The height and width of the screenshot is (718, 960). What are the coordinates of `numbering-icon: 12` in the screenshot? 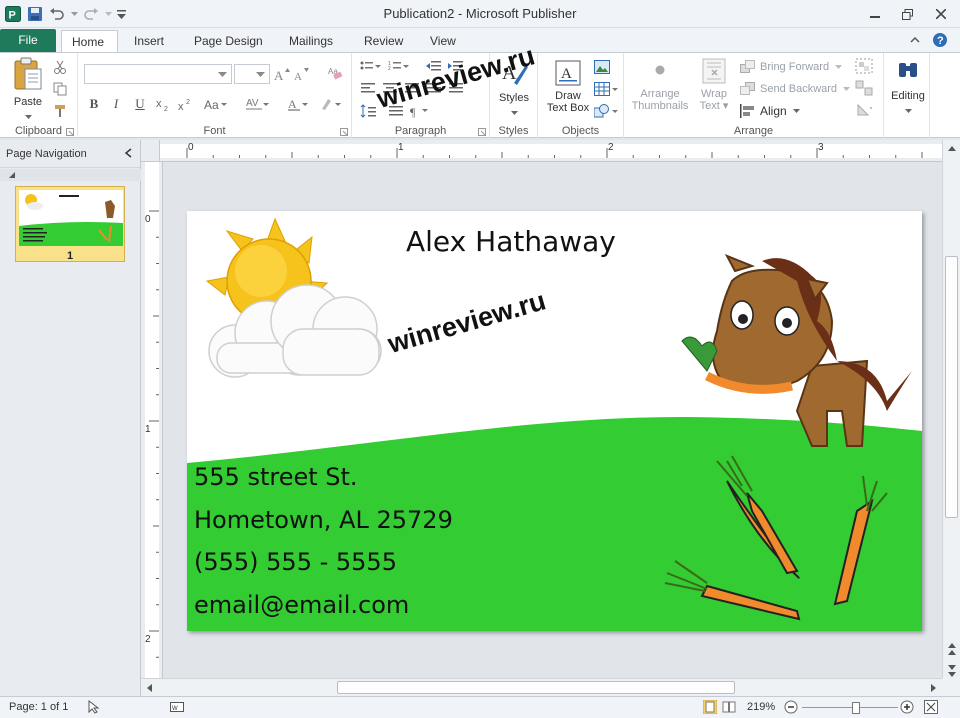 It's located at (399, 67).